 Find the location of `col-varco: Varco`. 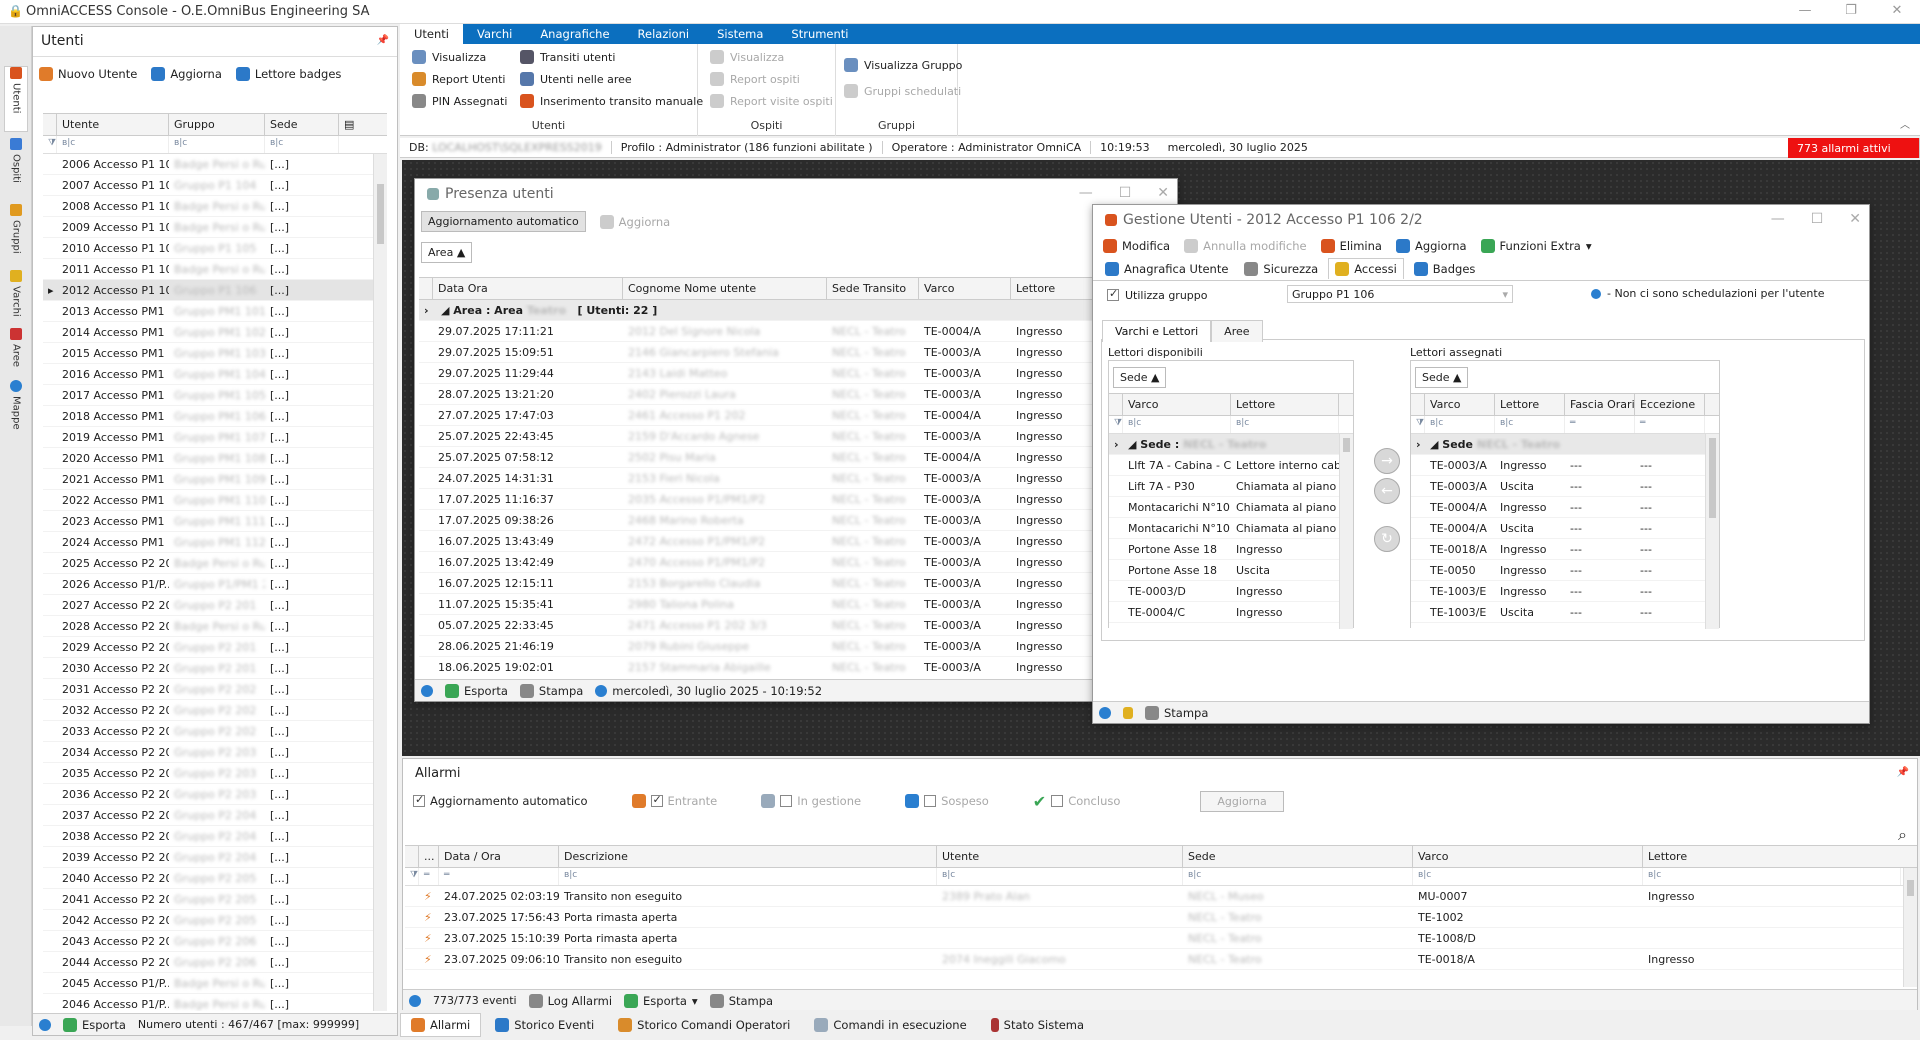

col-varco: Varco is located at coordinates (965, 288).